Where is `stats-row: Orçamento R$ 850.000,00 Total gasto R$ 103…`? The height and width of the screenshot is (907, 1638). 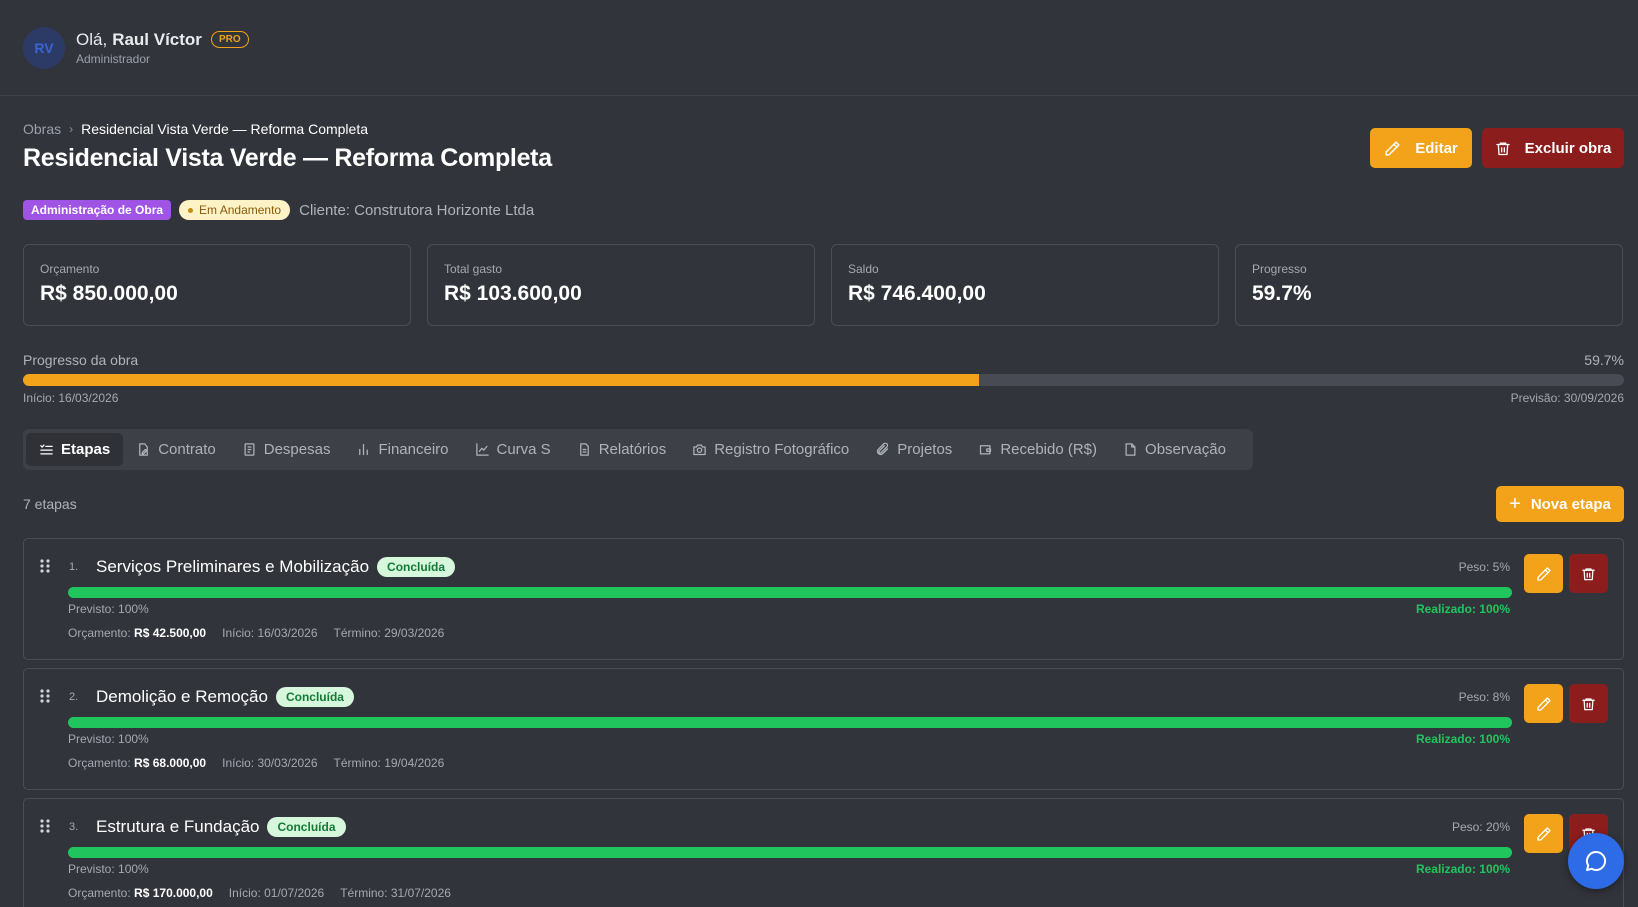 stats-row: Orçamento R$ 850.000,00 Total gasto R$ 103… is located at coordinates (823, 285).